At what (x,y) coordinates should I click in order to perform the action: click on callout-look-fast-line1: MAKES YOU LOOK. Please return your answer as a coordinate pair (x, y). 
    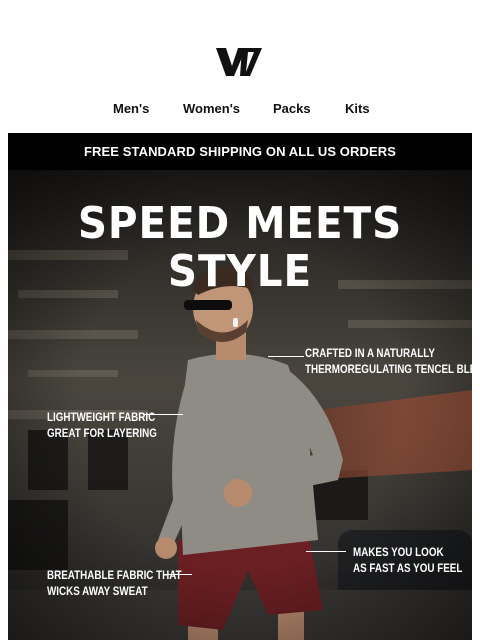
    Looking at the image, I should click on (398, 552).